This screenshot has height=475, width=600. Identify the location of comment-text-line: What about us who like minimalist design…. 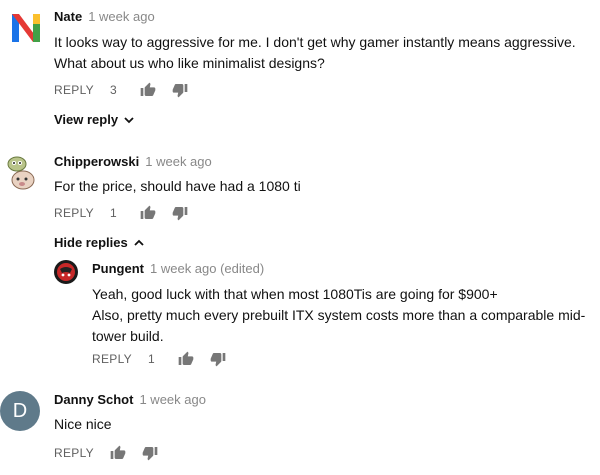
(189, 63).